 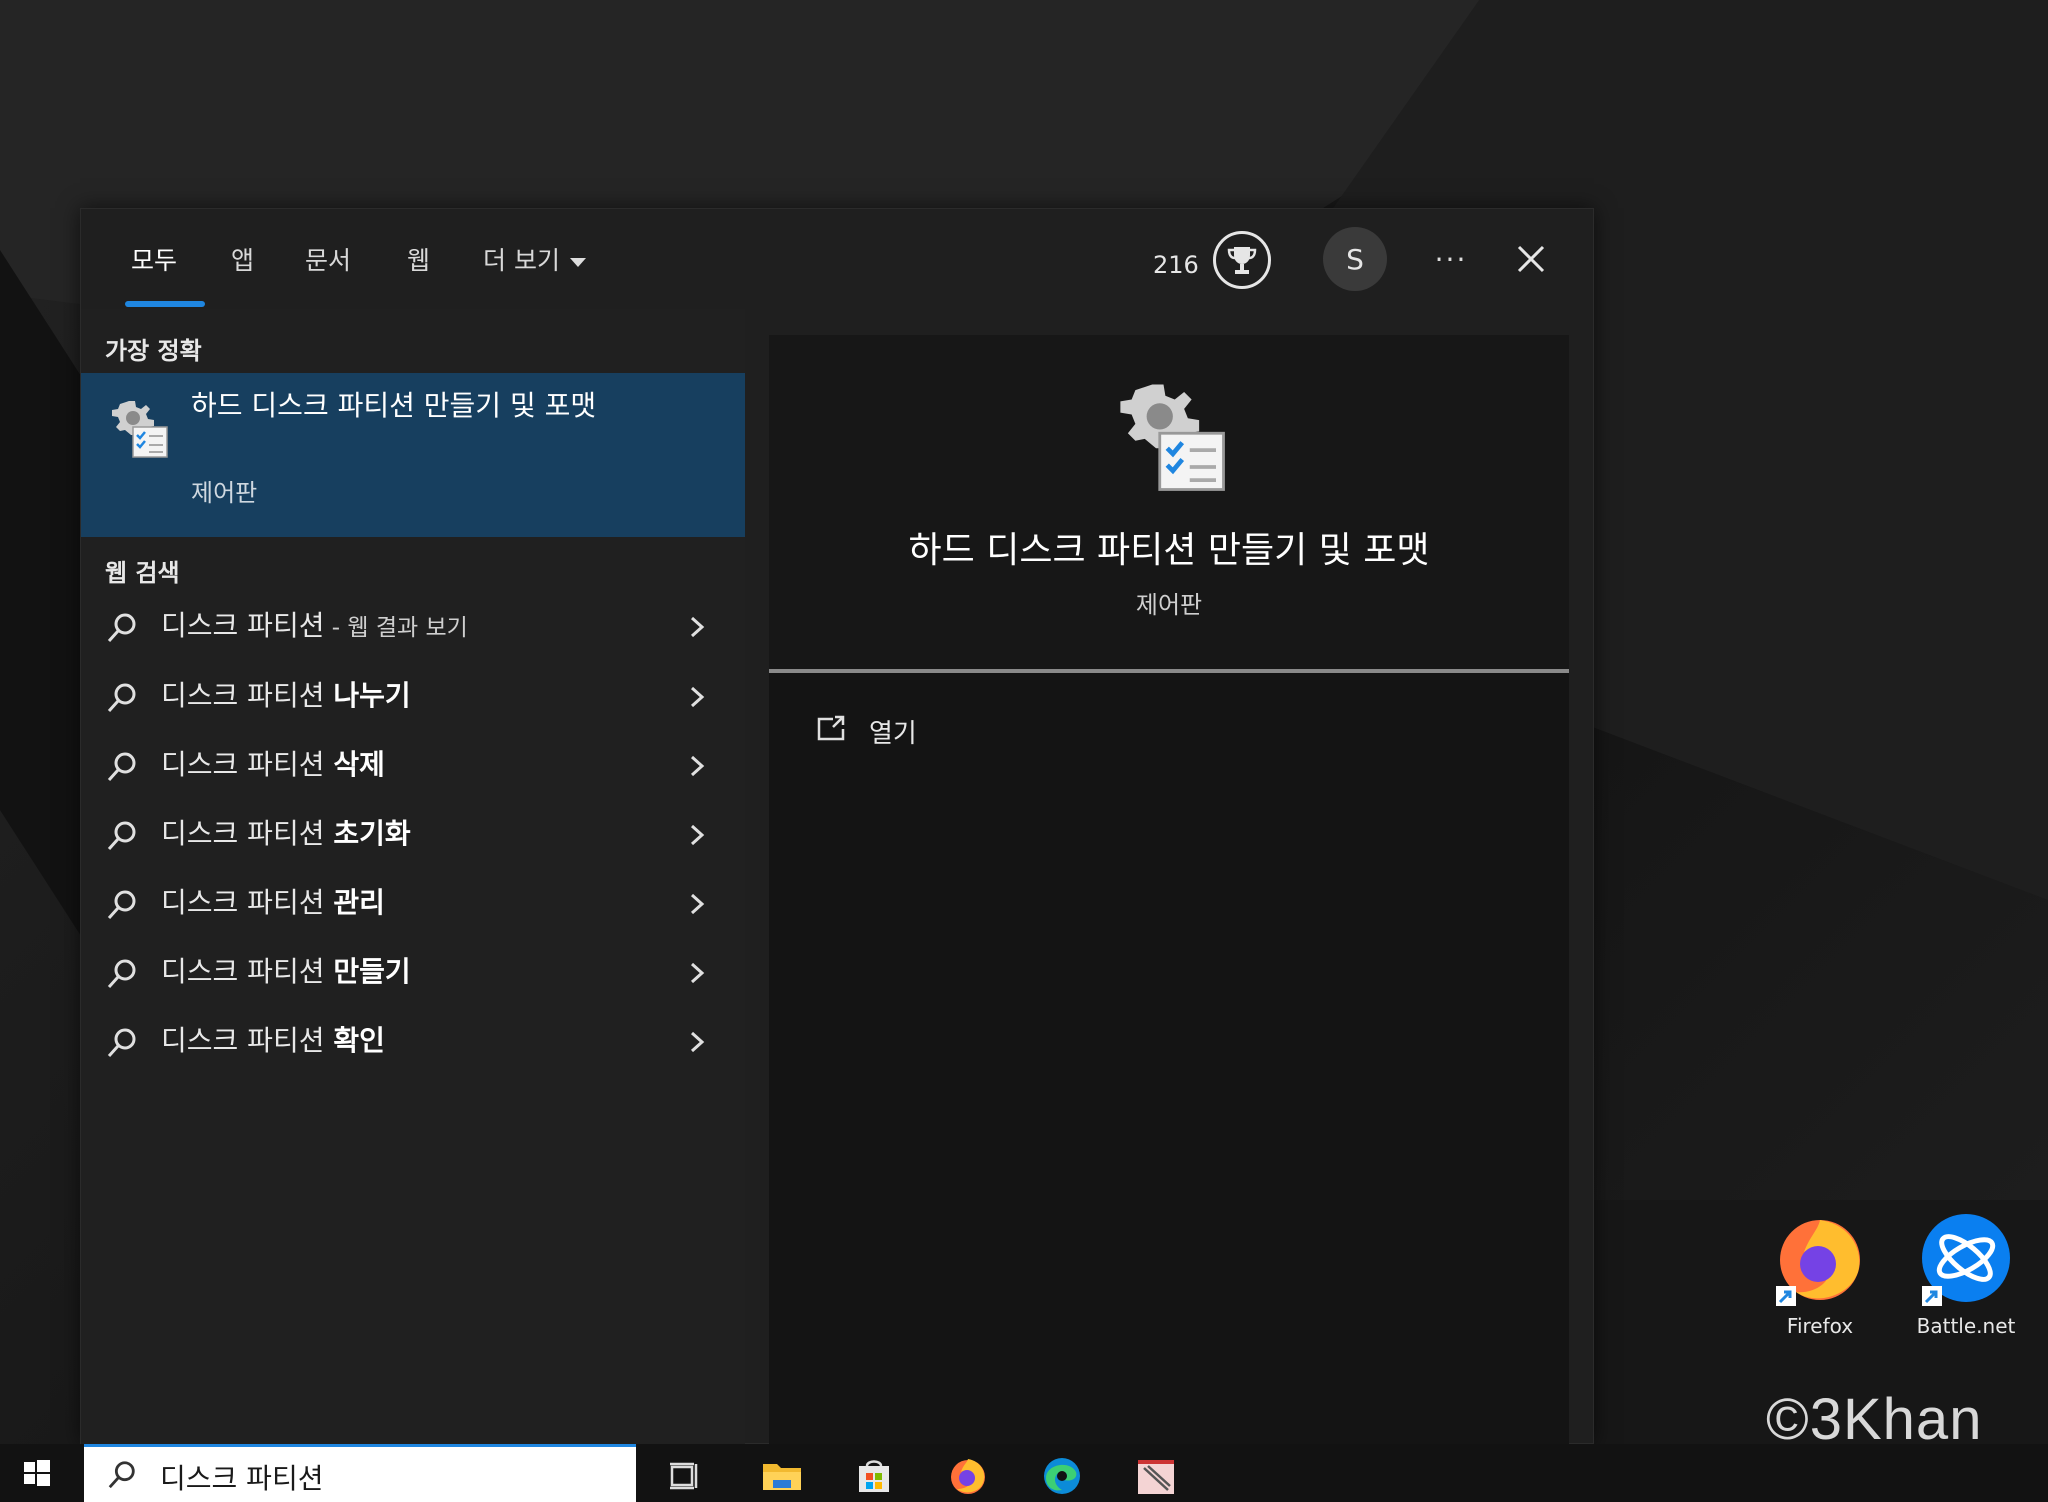 I want to click on query-suffix: - 웹 결과 보기, so click(x=396, y=628).